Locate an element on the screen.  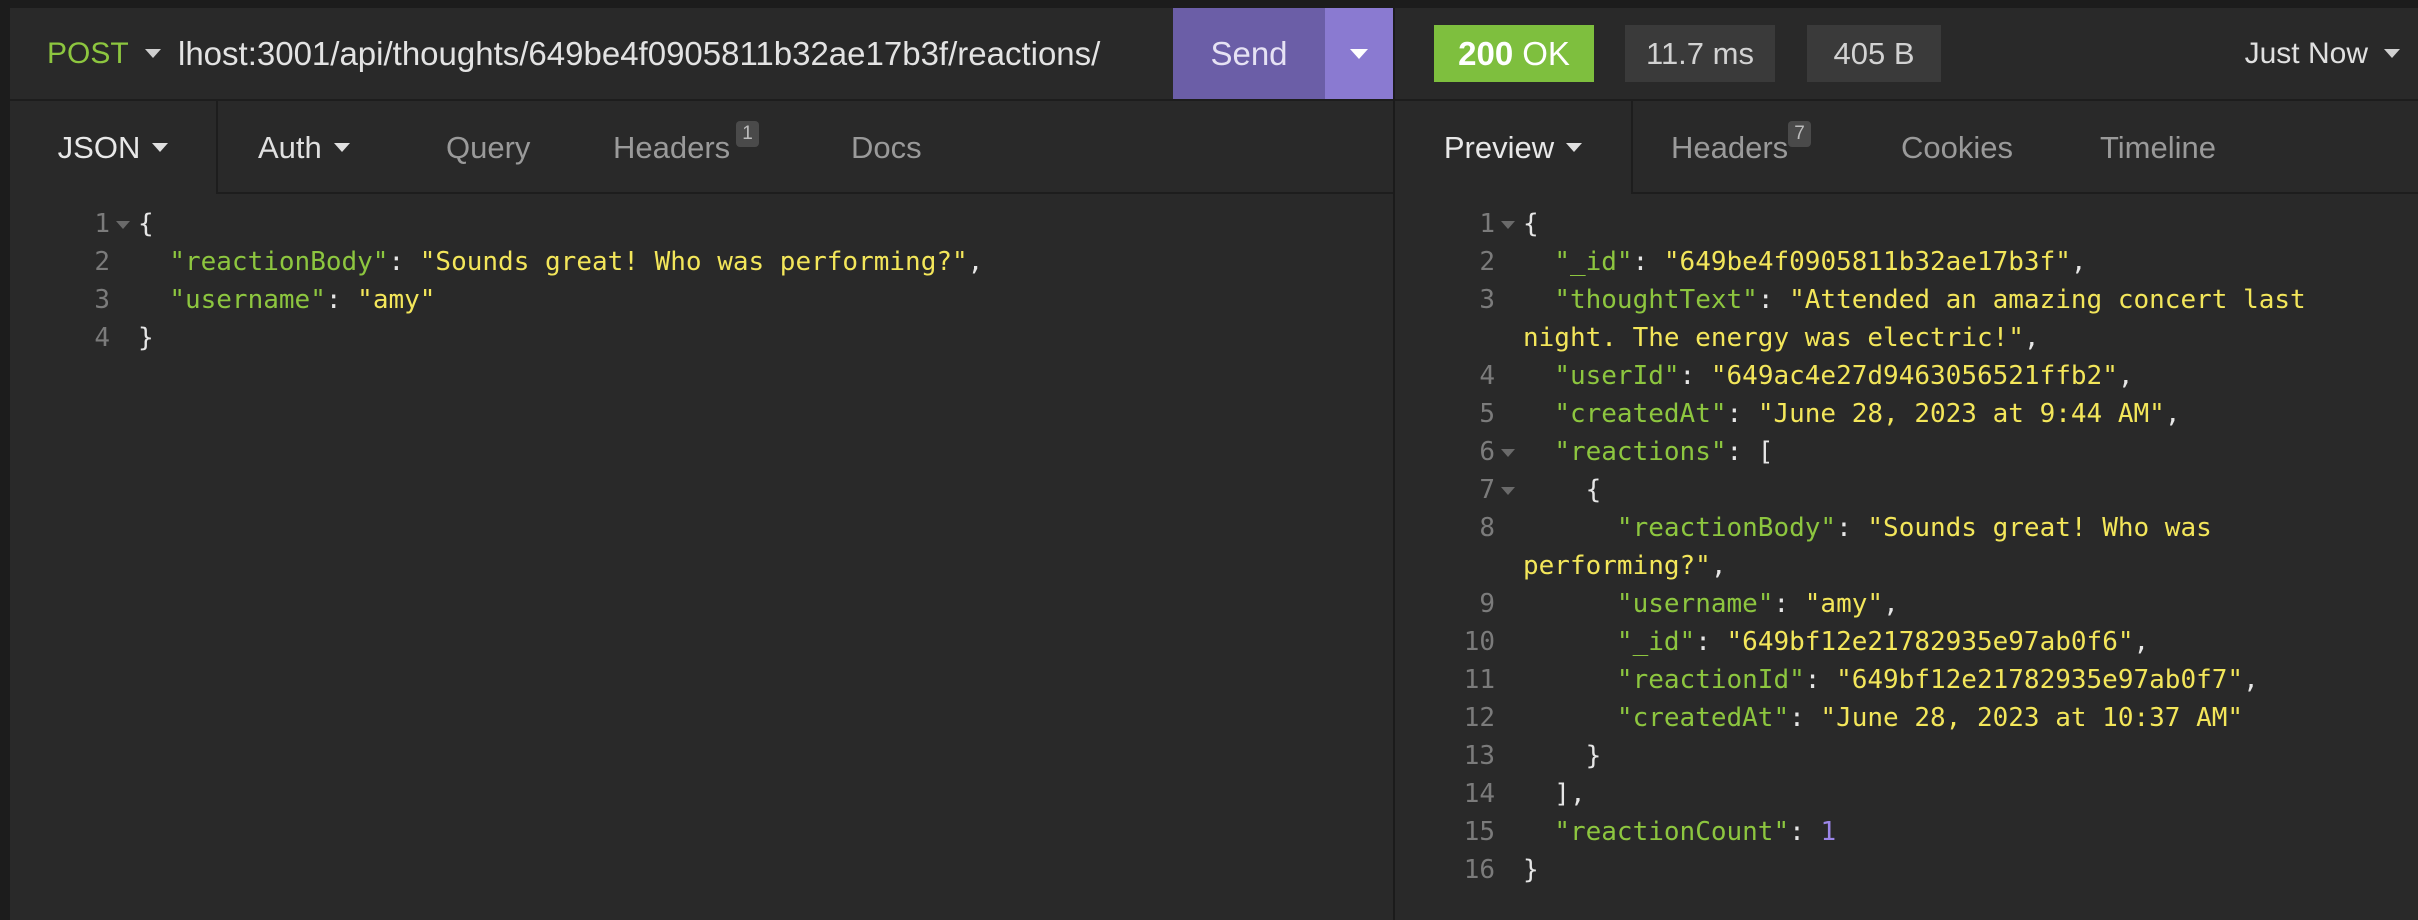
code-text: "reactionCount": 1 is located at coordinates (1679, 832).